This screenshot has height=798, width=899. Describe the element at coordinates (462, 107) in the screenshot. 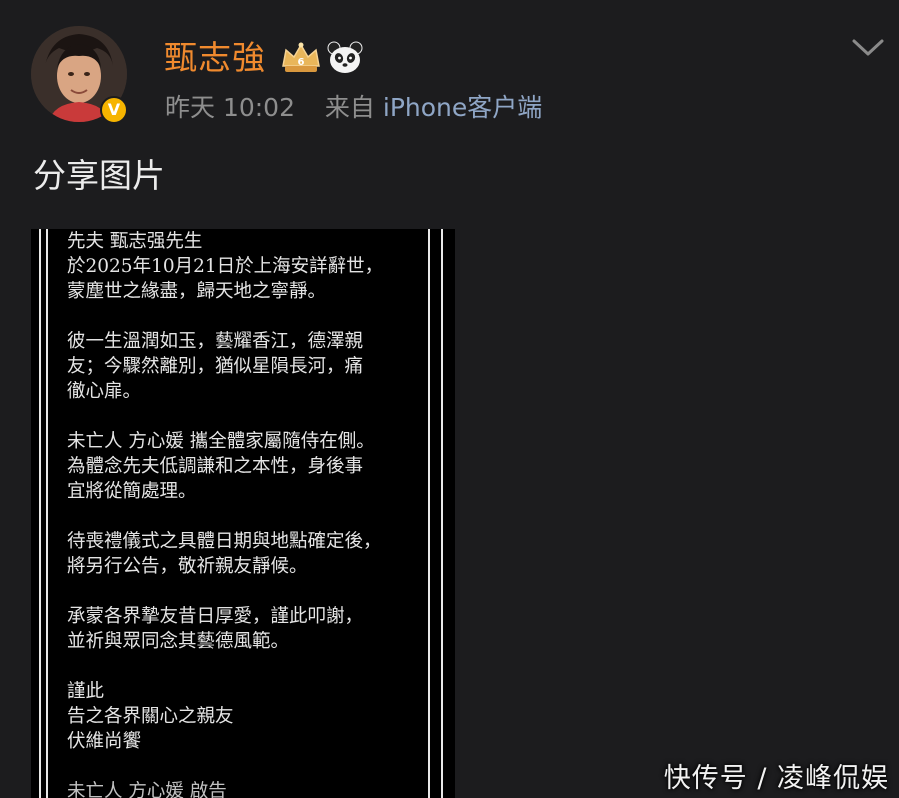

I see `source-name: iPhone客户端` at that location.